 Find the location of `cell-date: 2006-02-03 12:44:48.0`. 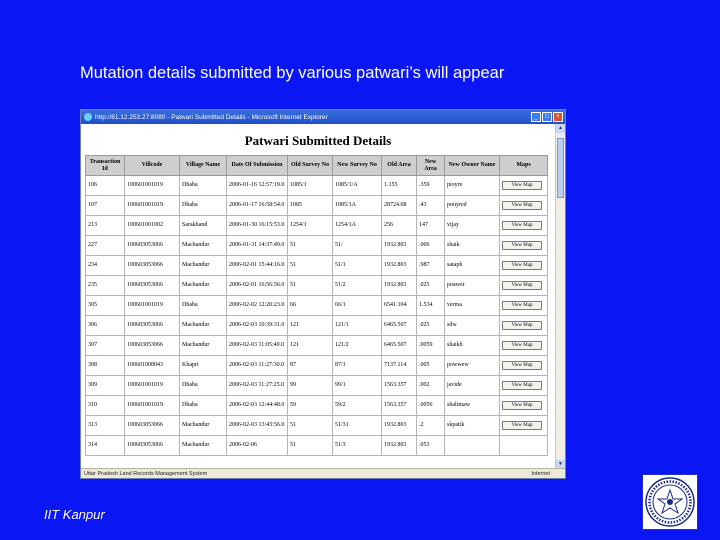

cell-date: 2006-02-03 12:44:48.0 is located at coordinates (257, 405).